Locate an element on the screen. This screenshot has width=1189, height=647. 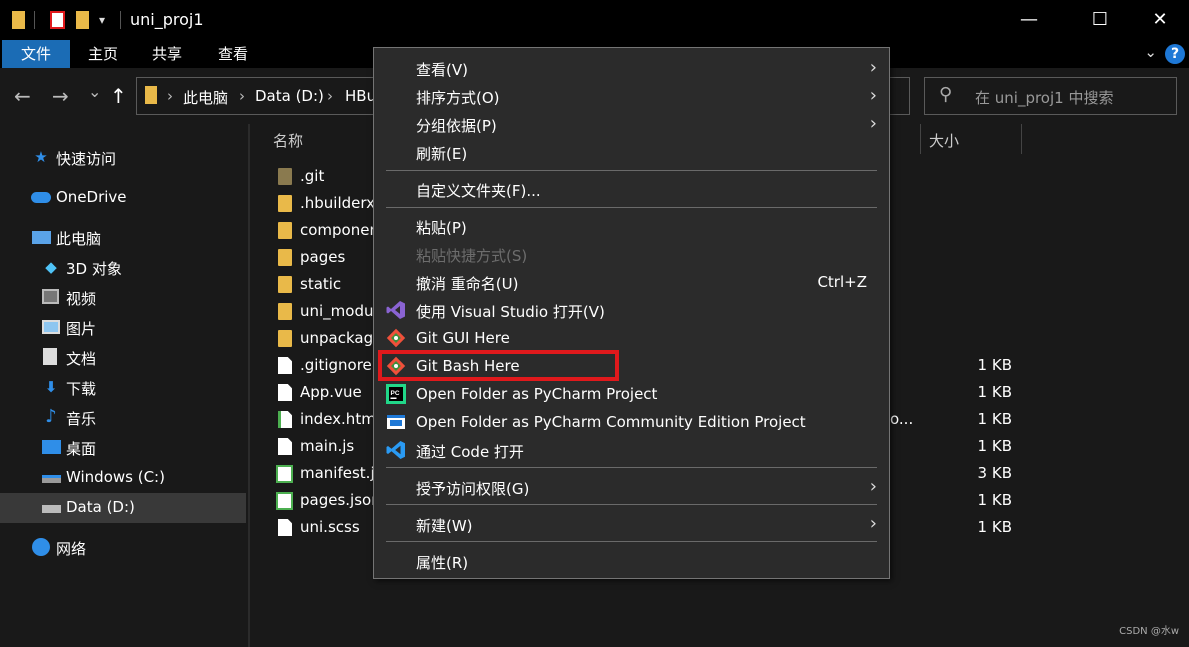
sidebar-item-label: OneDrive is located at coordinates (91, 197).